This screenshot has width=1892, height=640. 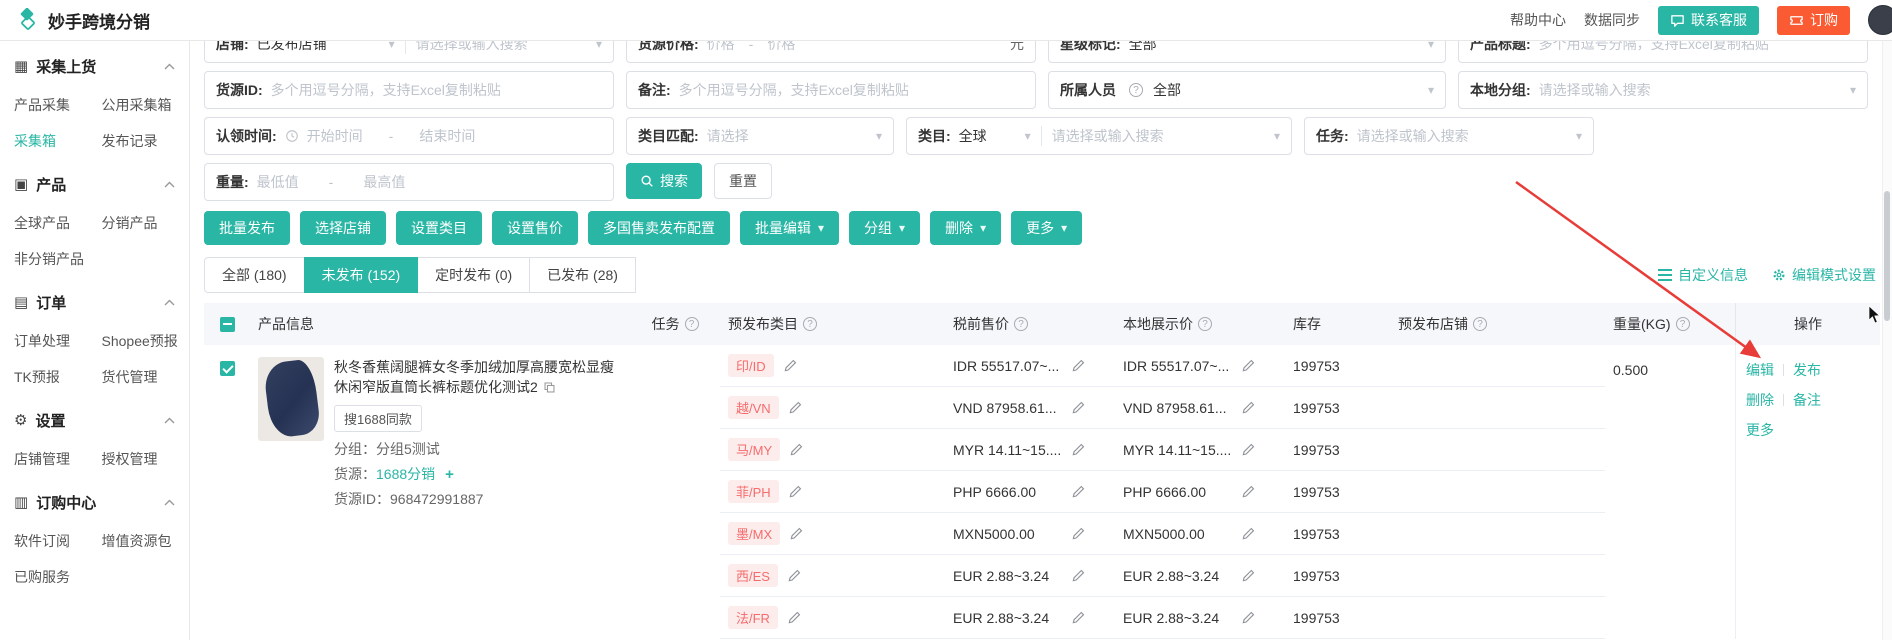 What do you see at coordinates (1247, 52) in the screenshot?
I see `star-mark-filter: 星级标记: 全部 ▾` at bounding box center [1247, 52].